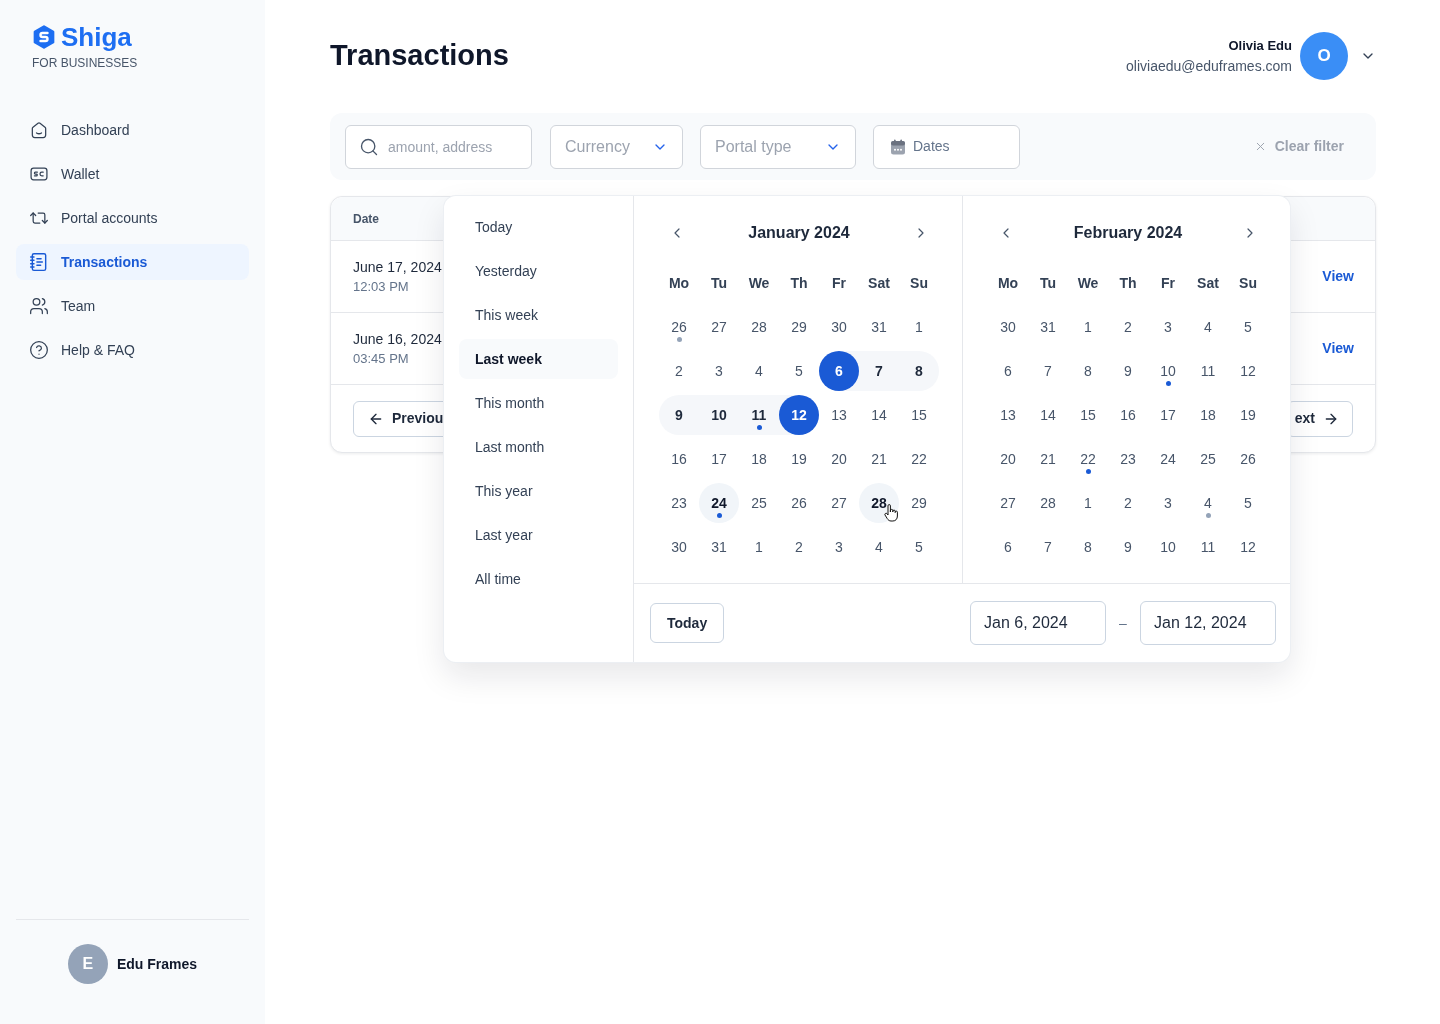 This screenshot has height=1024, width=1440. What do you see at coordinates (132, 306) in the screenshot?
I see `nav-item: Team` at bounding box center [132, 306].